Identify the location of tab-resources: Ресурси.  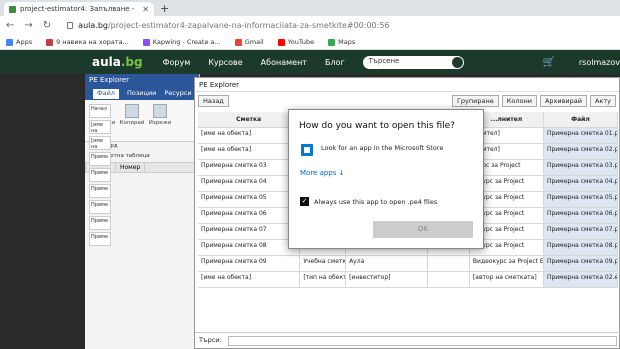
(177, 94).